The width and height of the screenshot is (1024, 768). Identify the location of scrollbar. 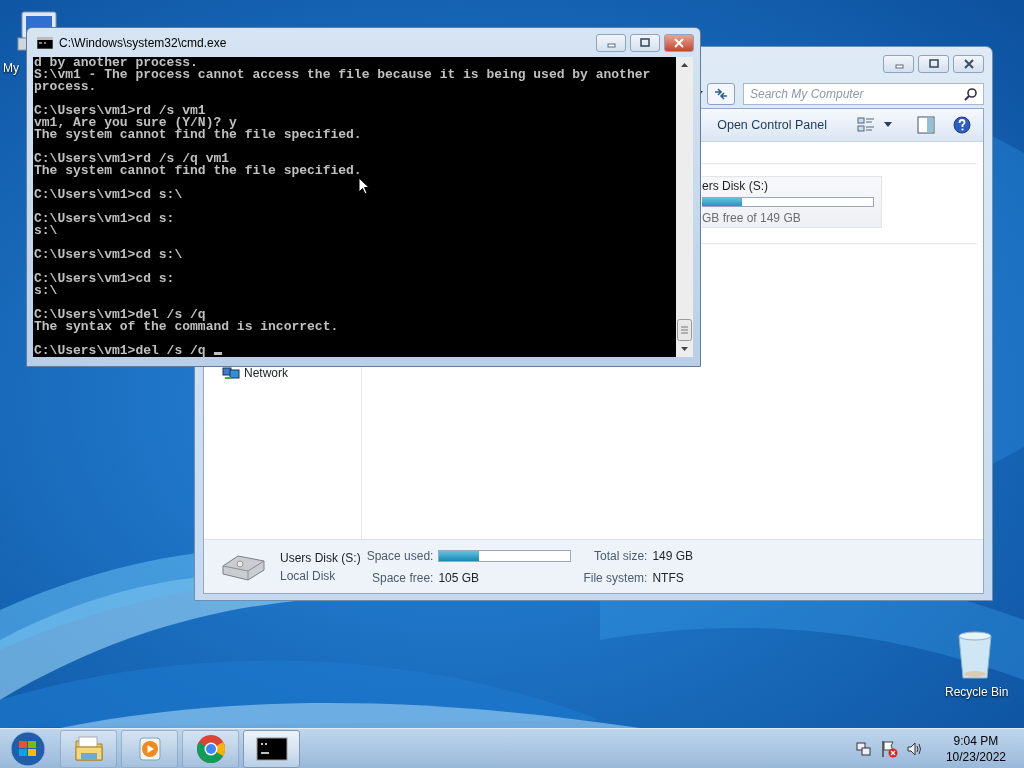
(684, 207).